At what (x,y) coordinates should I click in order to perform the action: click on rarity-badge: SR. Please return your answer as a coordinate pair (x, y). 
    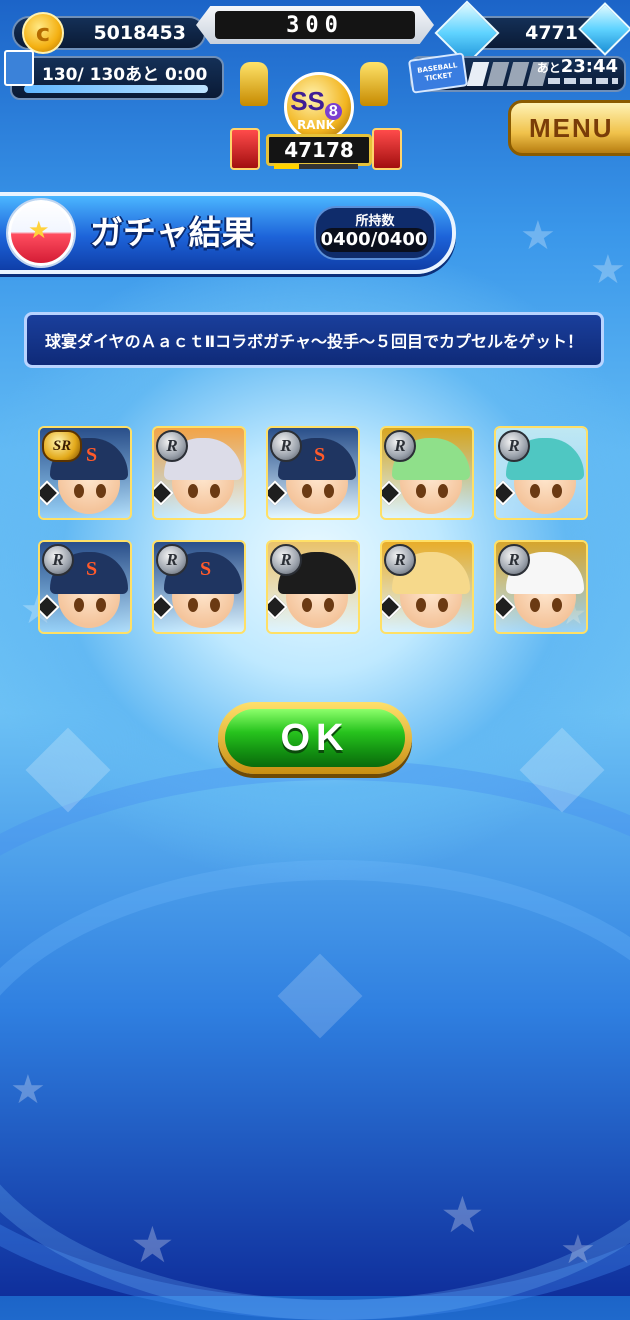
    Looking at the image, I should click on (62, 446).